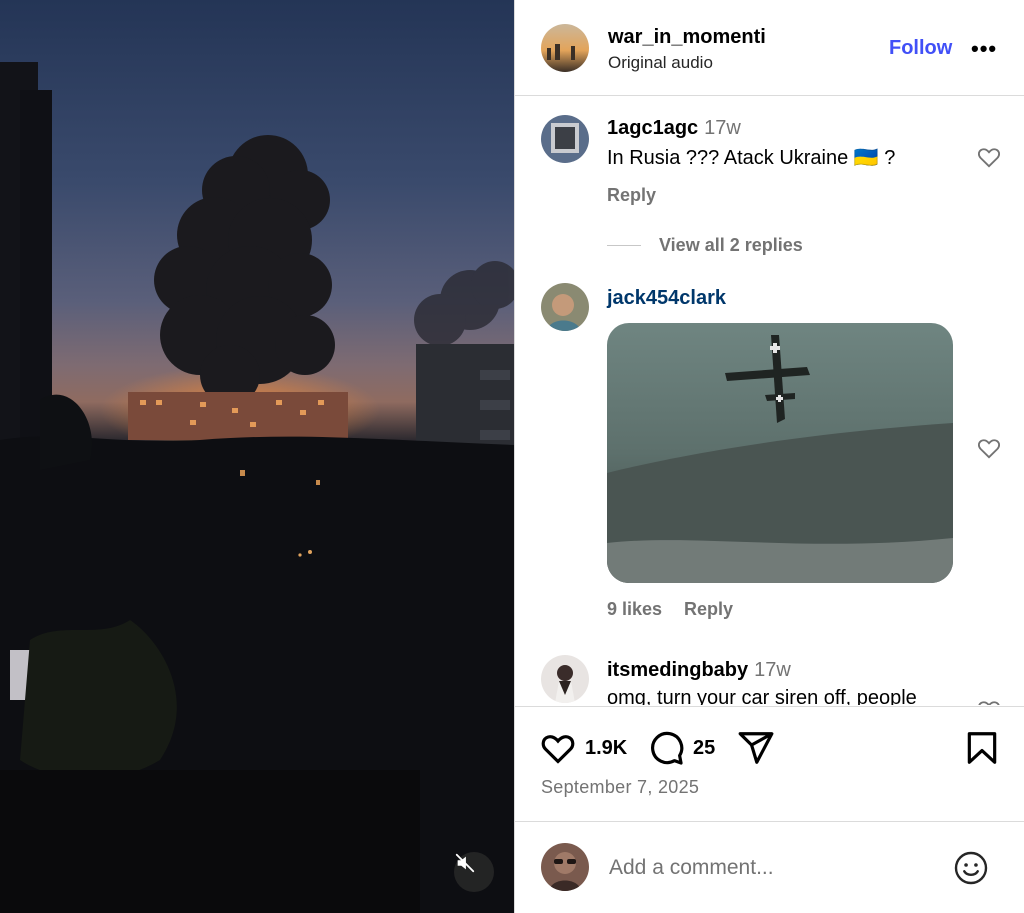 The width and height of the screenshot is (1024, 913). I want to click on comments-count: 25, so click(704, 747).